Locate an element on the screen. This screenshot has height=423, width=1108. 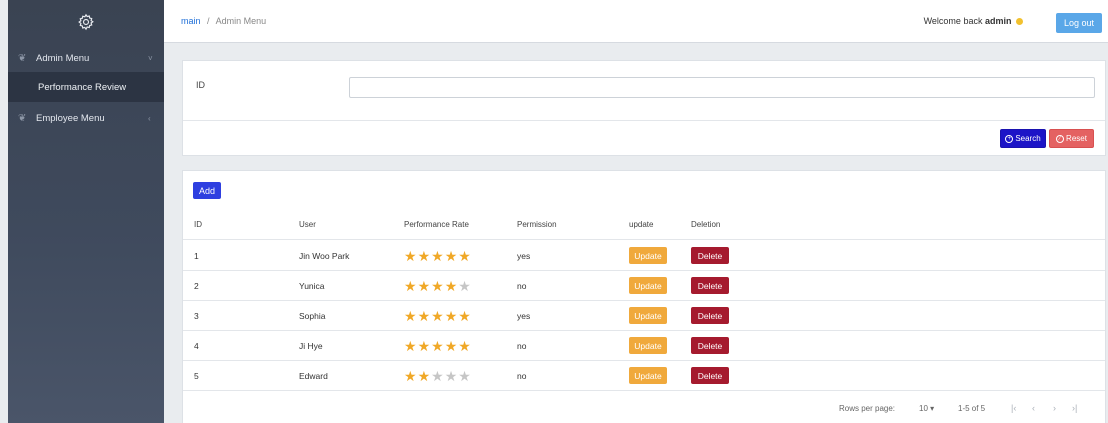
next-page-icon: › is located at coordinates (1054, 408).